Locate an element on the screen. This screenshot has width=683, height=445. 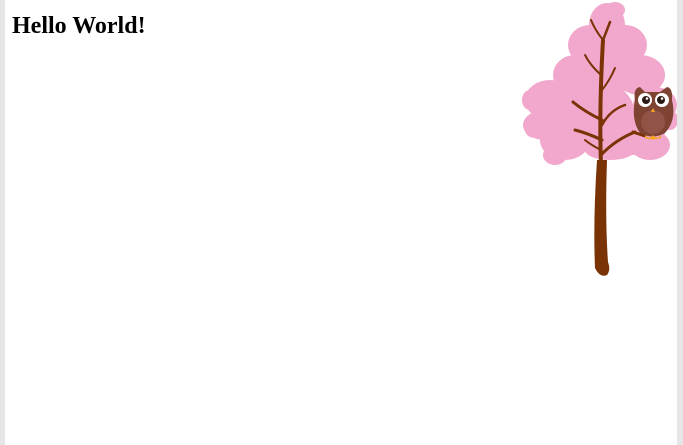
owl-icon is located at coordinates (653, 113).